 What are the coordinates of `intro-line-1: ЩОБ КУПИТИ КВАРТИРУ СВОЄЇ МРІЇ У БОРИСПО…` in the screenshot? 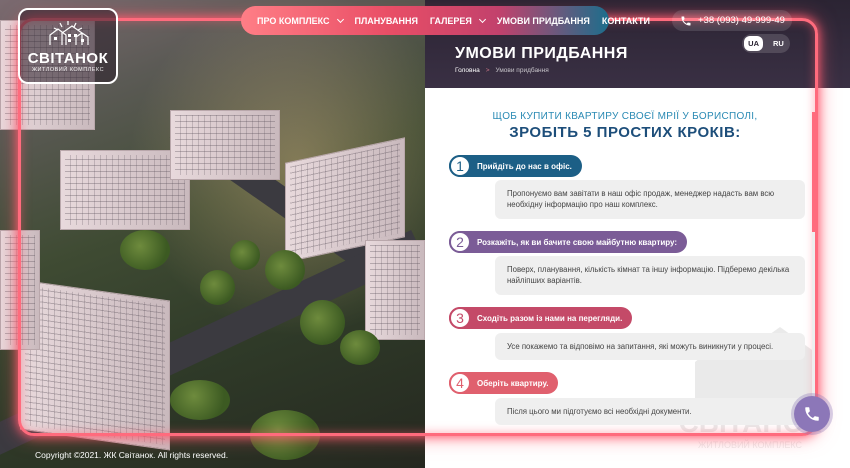 It's located at (625, 116).